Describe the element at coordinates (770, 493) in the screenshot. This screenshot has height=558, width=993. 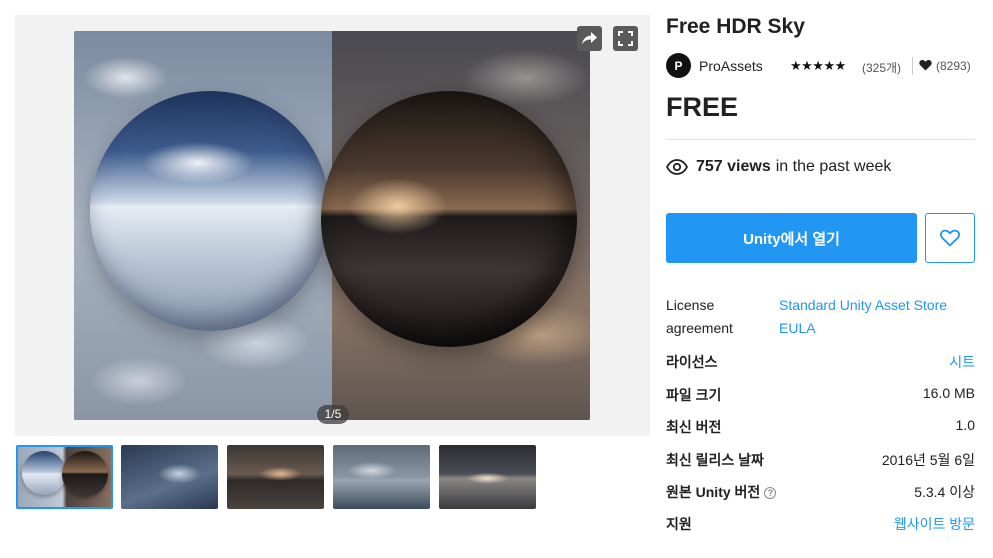
I see `help-icon: ?` at that location.